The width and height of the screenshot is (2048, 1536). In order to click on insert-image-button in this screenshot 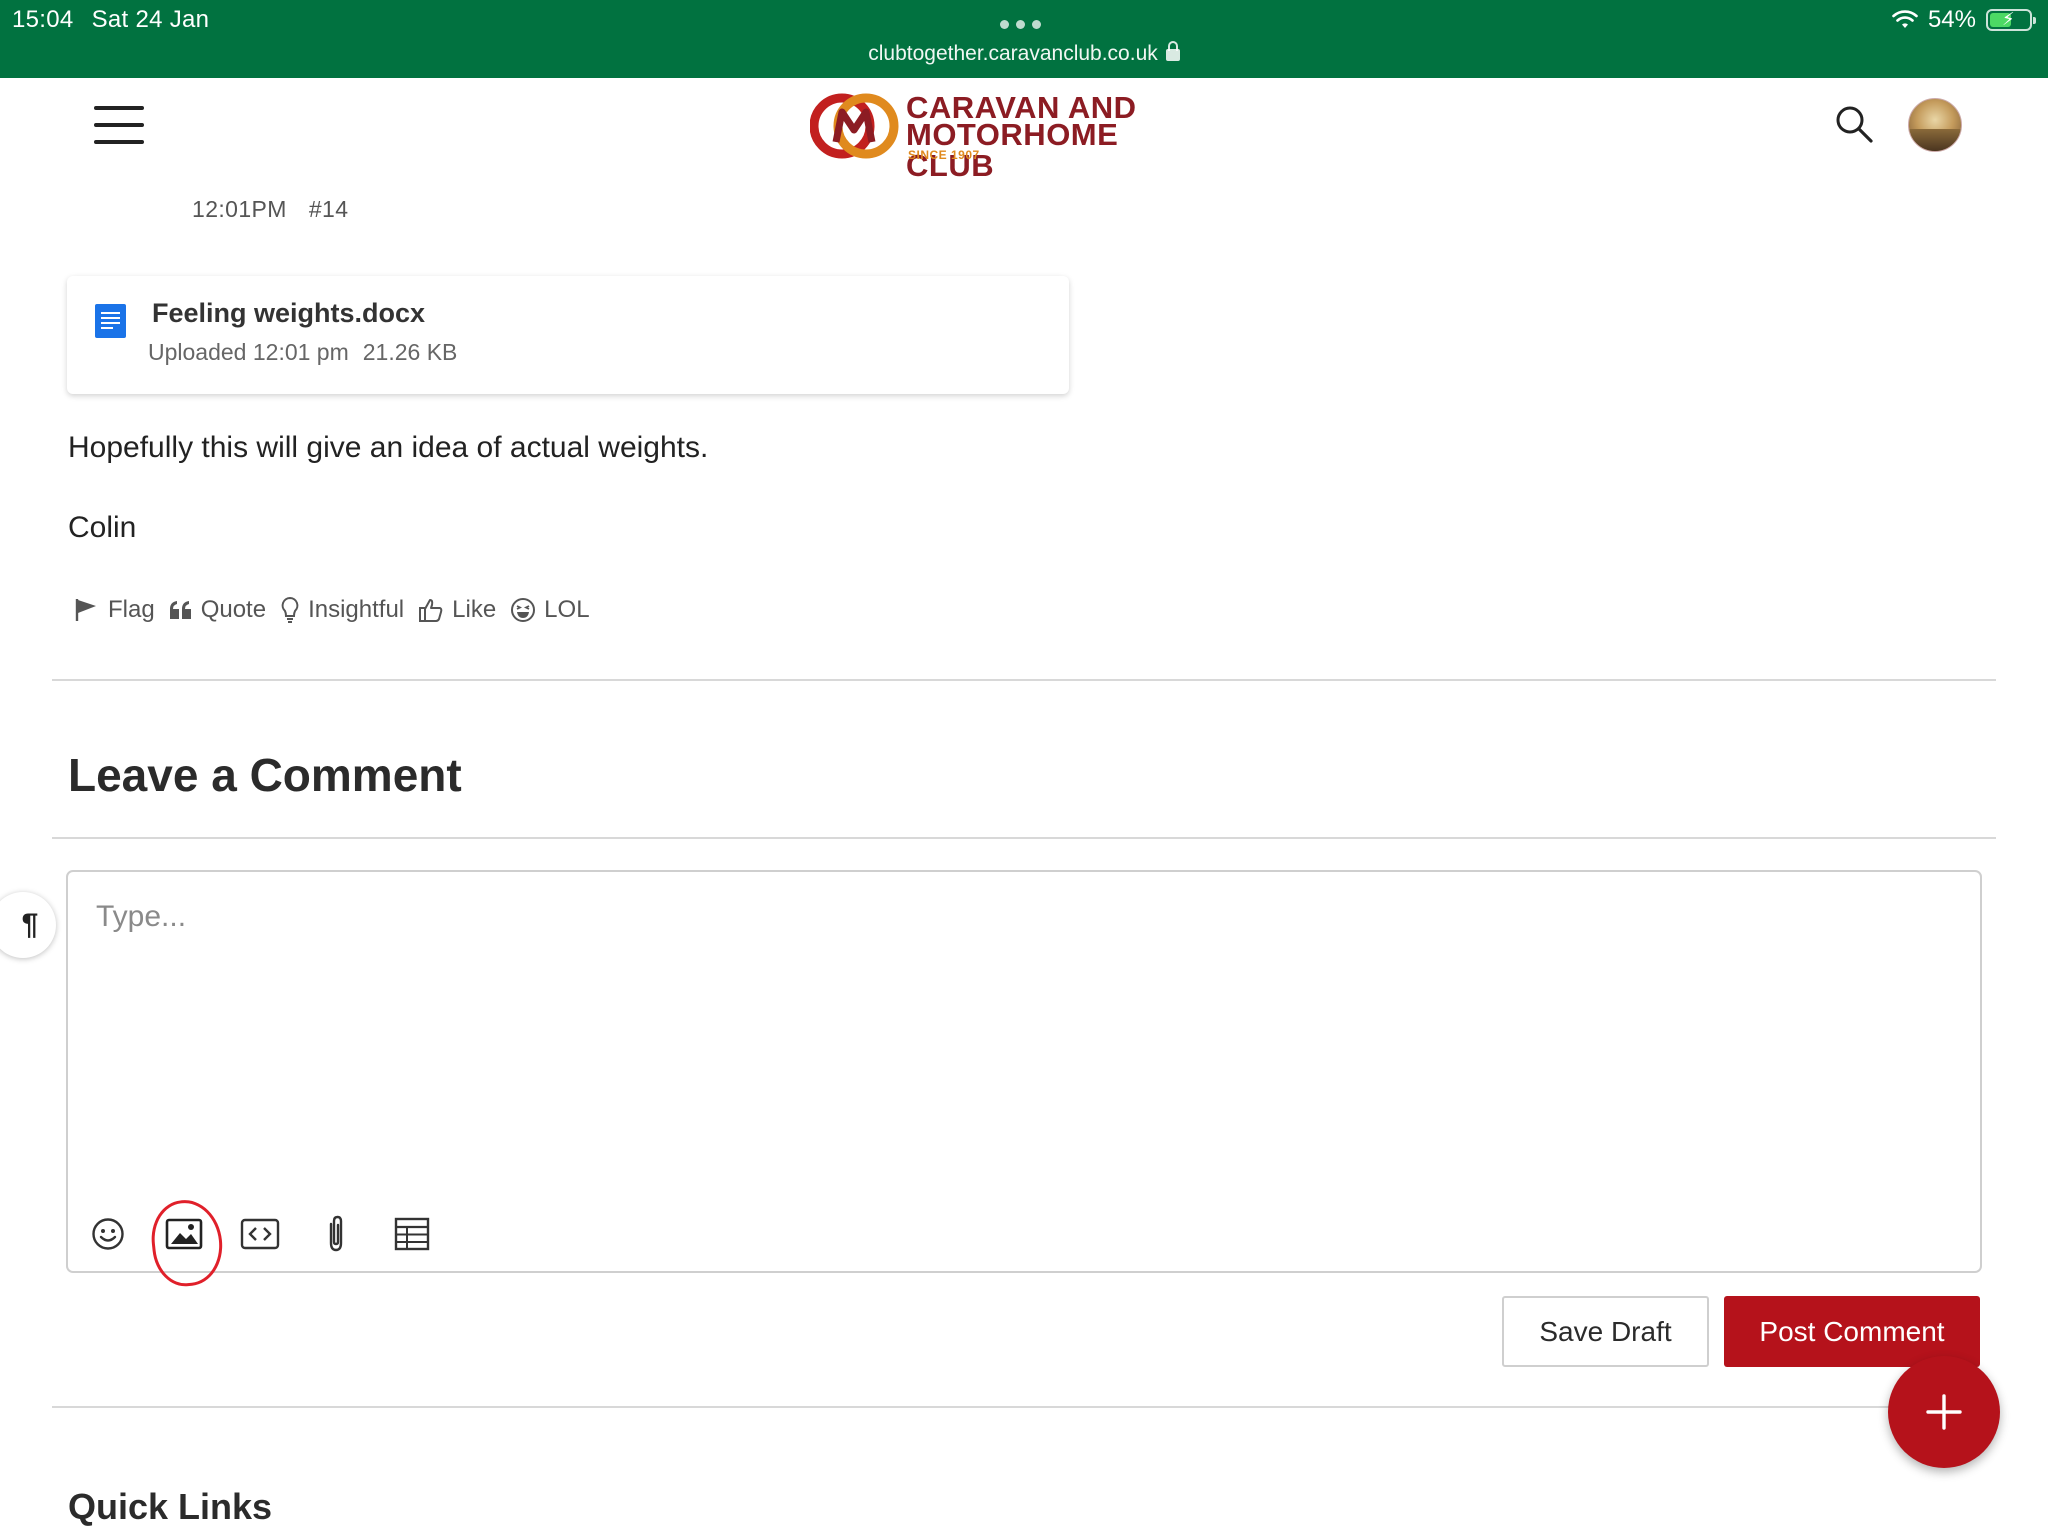, I will do `click(184, 1234)`.